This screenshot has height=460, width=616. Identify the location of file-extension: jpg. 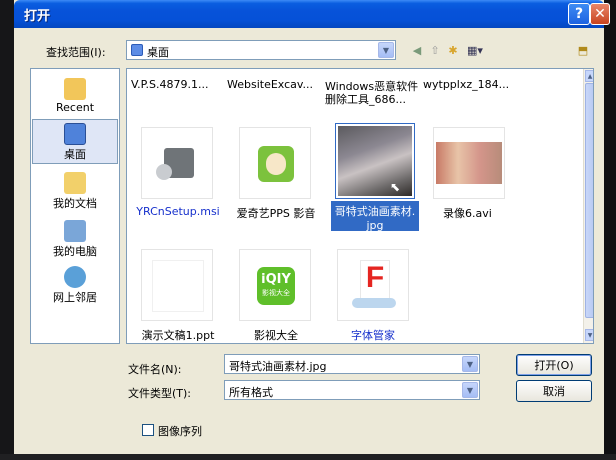
(375, 225).